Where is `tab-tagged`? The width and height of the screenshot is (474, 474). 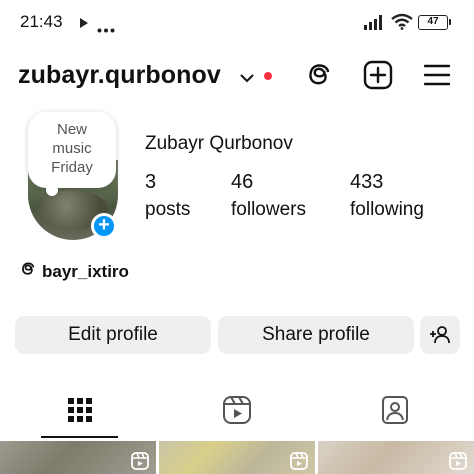 tab-tagged is located at coordinates (395, 410).